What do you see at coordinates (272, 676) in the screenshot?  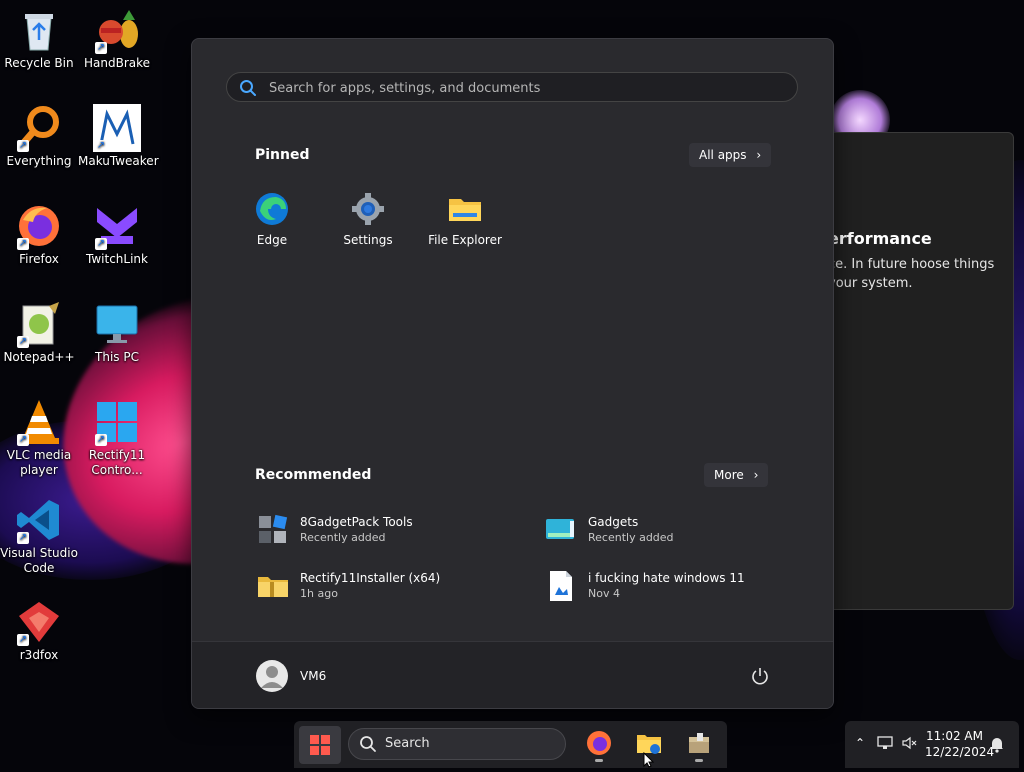 I see `avatar` at bounding box center [272, 676].